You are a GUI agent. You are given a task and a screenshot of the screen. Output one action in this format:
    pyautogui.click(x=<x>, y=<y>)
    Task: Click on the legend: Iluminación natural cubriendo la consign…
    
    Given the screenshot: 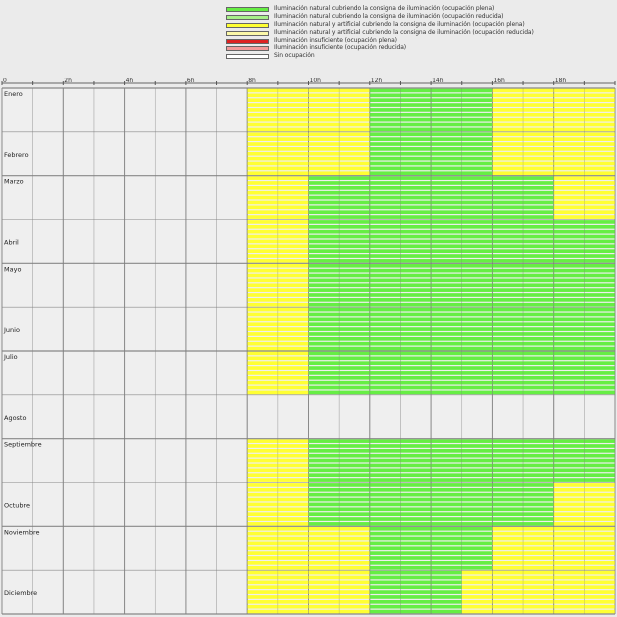 What is the action you would take?
    pyautogui.click(x=418, y=33)
    